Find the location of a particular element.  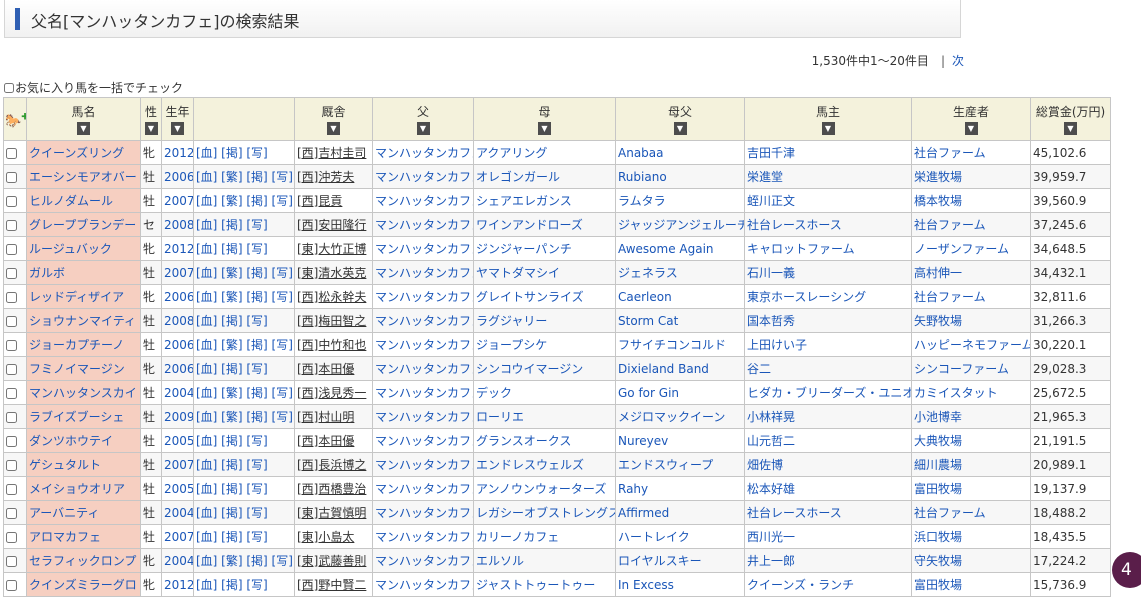

dam-link: レガシーオブストレングス is located at coordinates (545, 513).